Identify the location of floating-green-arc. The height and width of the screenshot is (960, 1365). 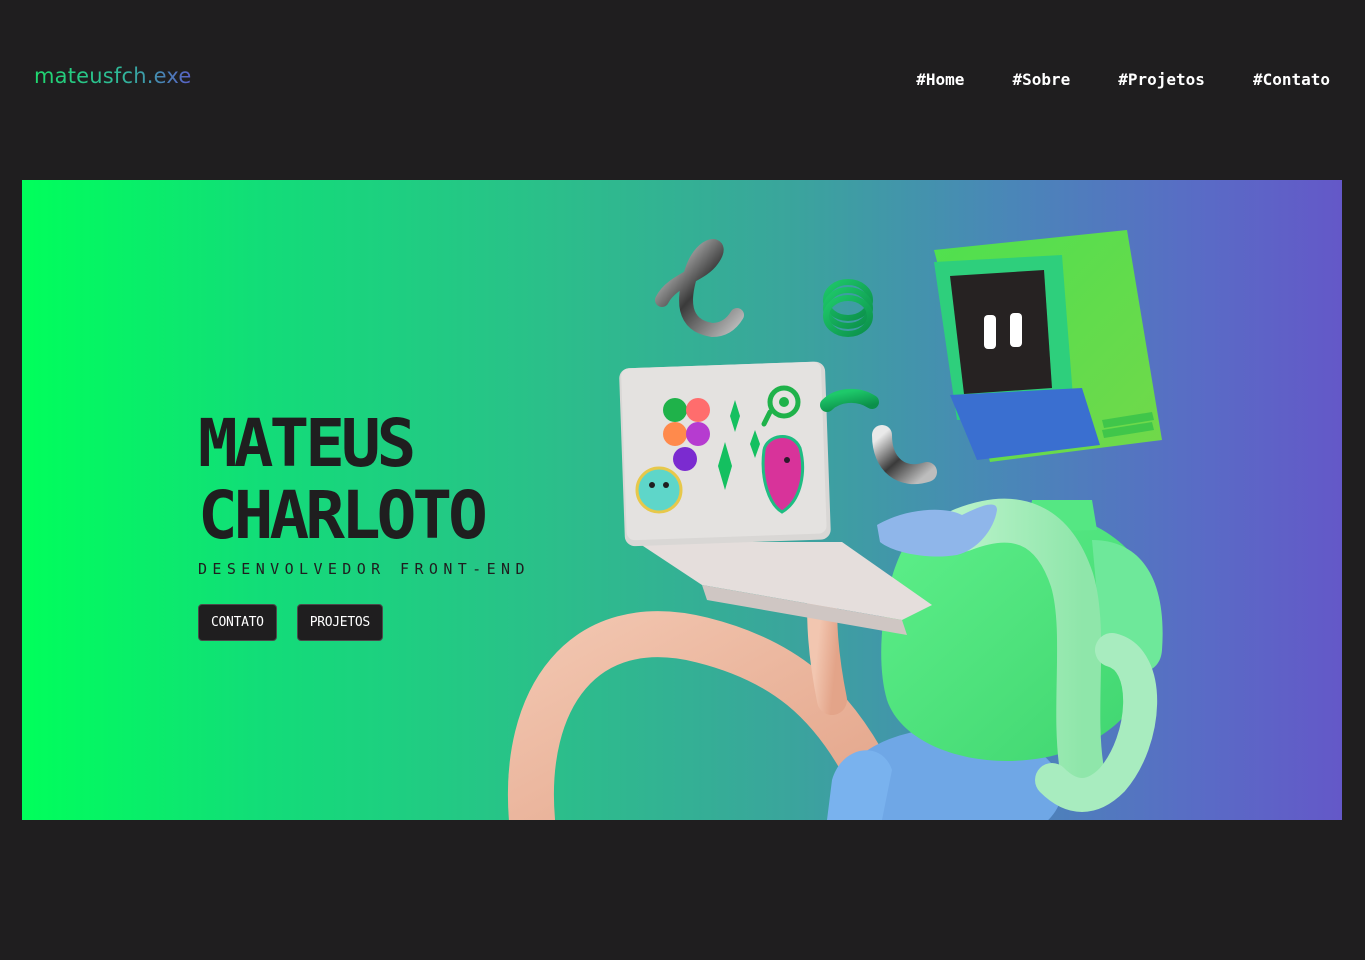
(849, 400).